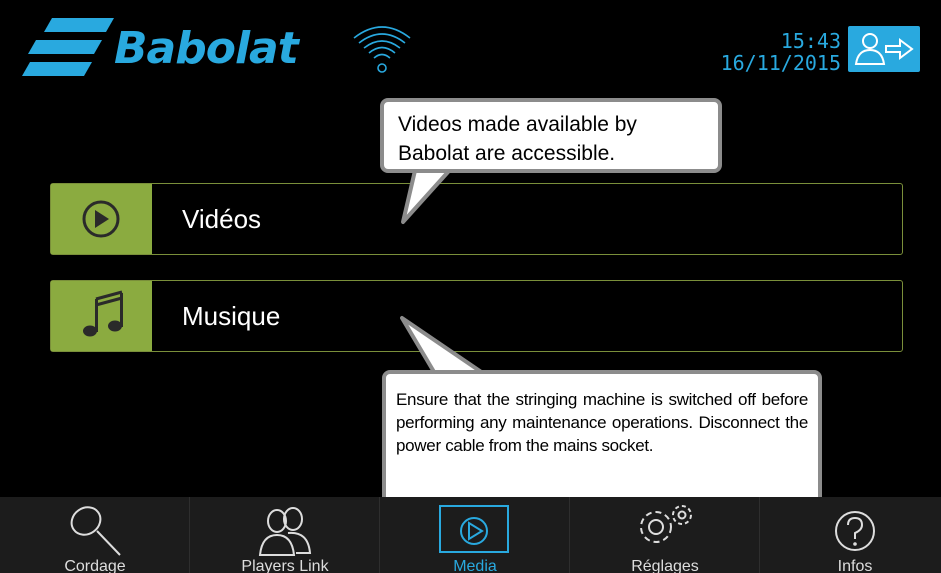 The width and height of the screenshot is (941, 573). Describe the element at coordinates (474, 531) in the screenshot. I see `media-play-icon` at that location.